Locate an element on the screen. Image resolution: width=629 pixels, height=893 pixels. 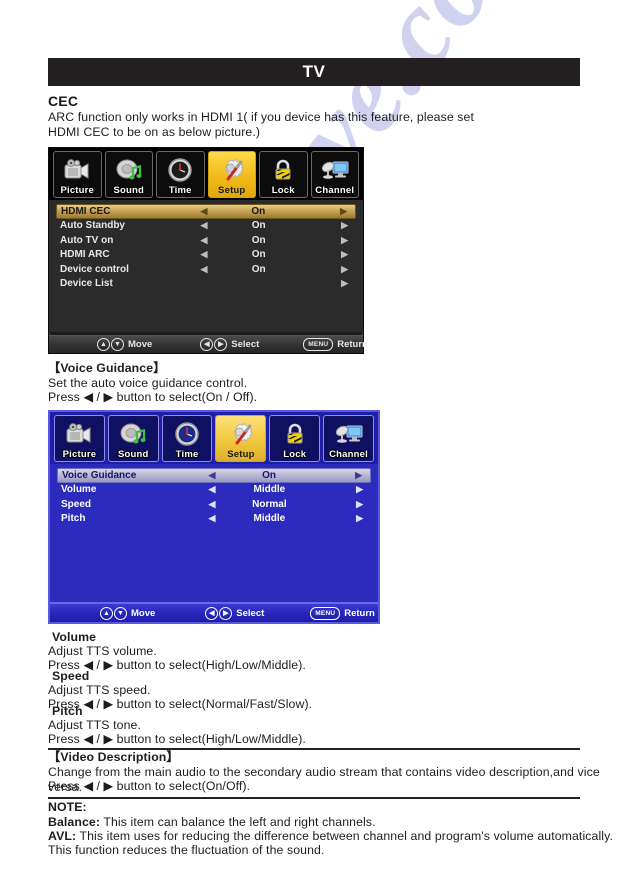
osd-voice-tab-channel-label: Channel is located at coordinates (348, 454).